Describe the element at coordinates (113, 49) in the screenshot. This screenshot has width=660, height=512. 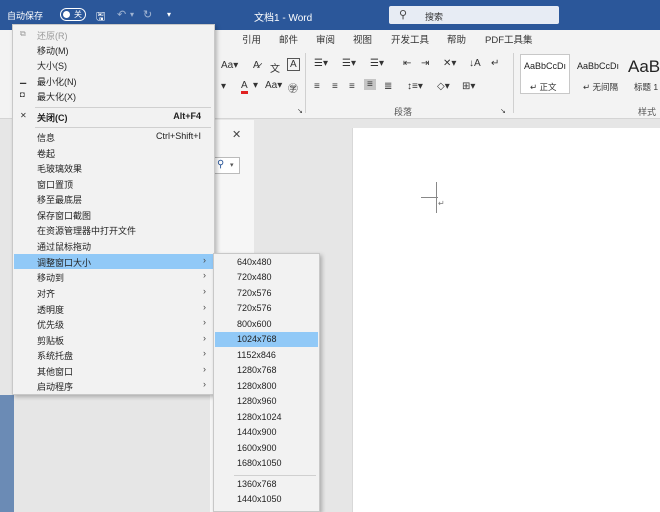
I see `menu-item-move: 移动(M)` at that location.